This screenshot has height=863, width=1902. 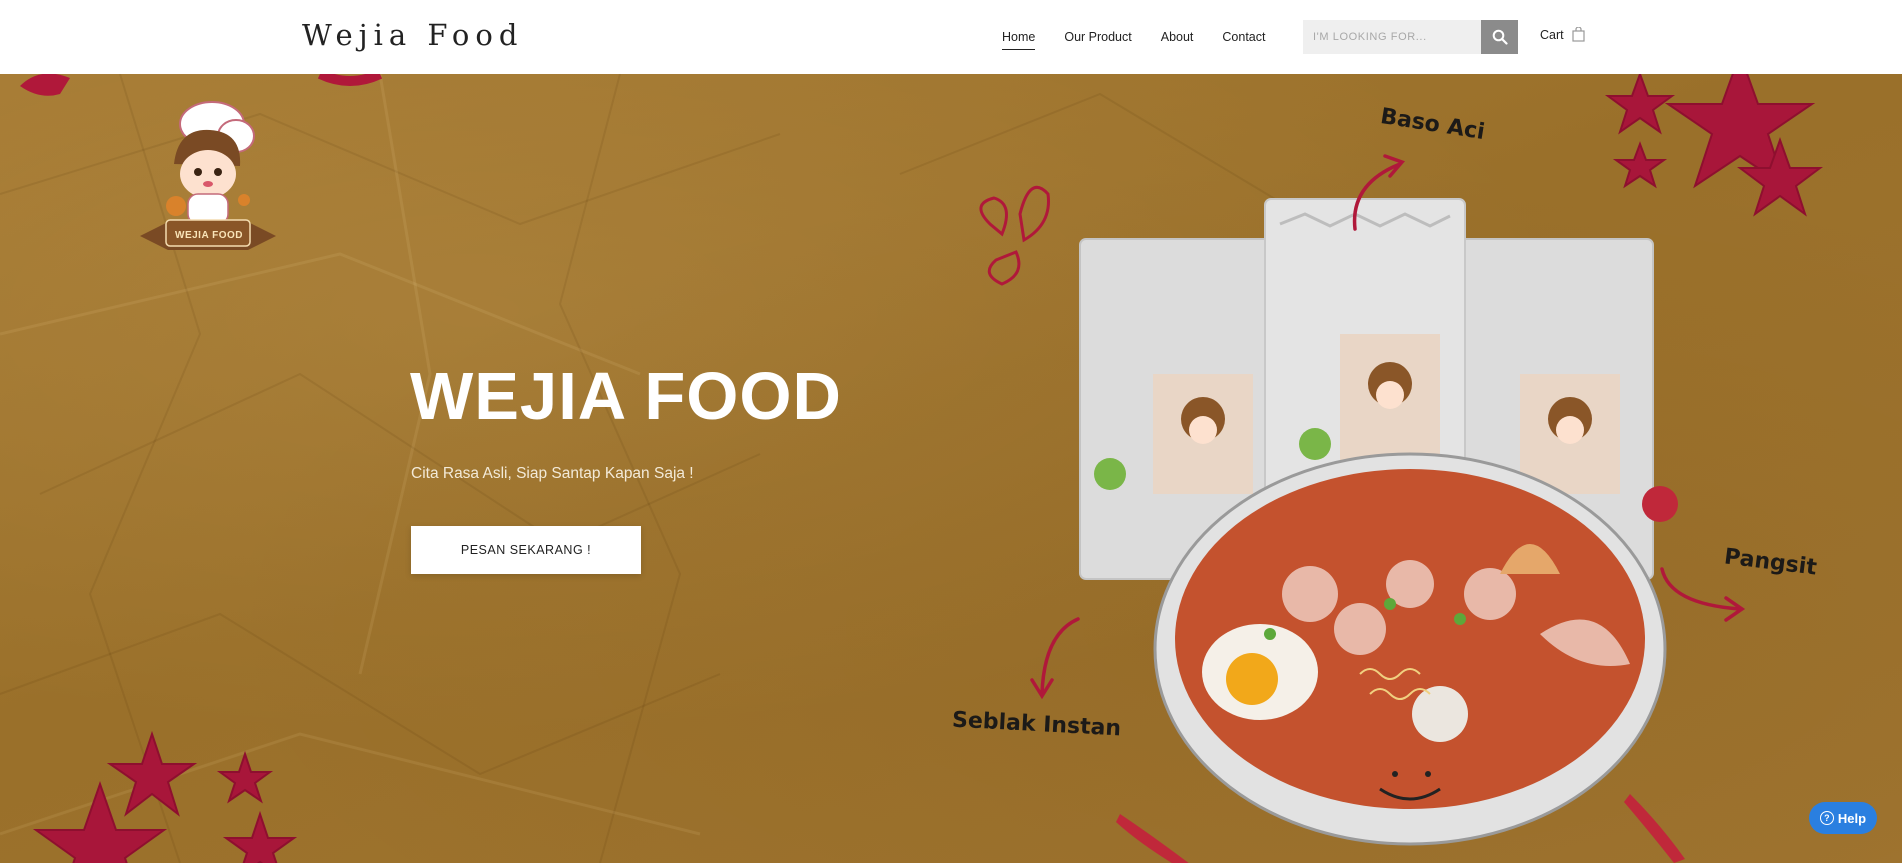 What do you see at coordinates (412, 35) in the screenshot?
I see `brand-logo: Wejia Food` at bounding box center [412, 35].